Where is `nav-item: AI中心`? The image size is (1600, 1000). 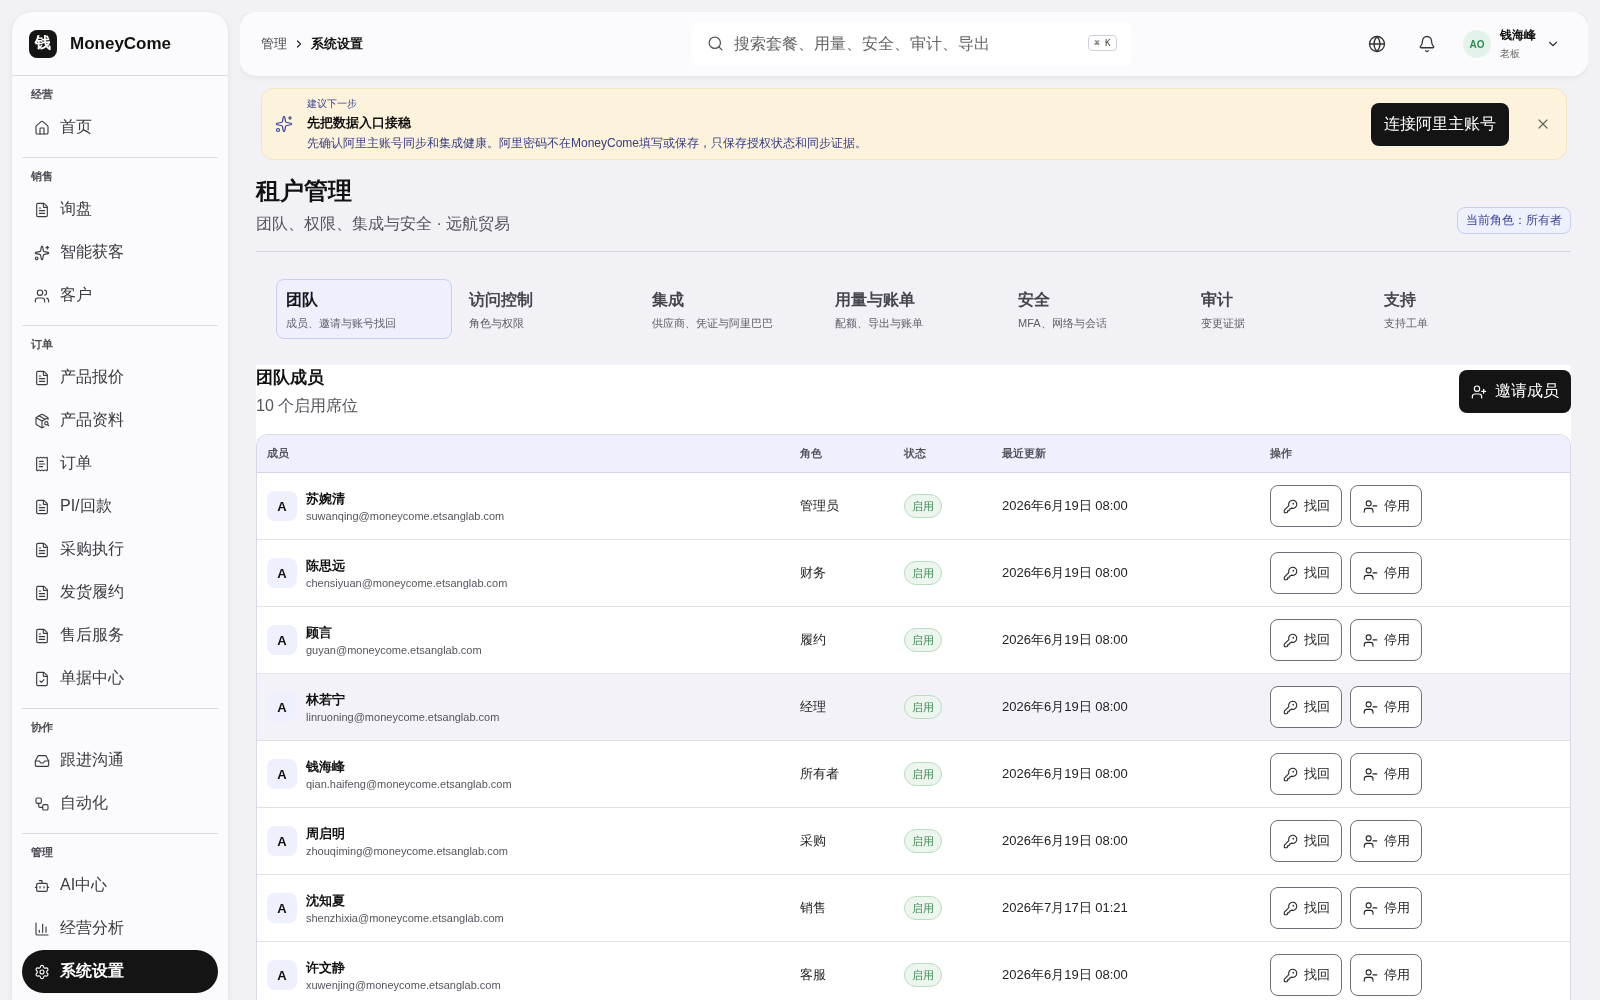
nav-item: AI中心 is located at coordinates (120, 885).